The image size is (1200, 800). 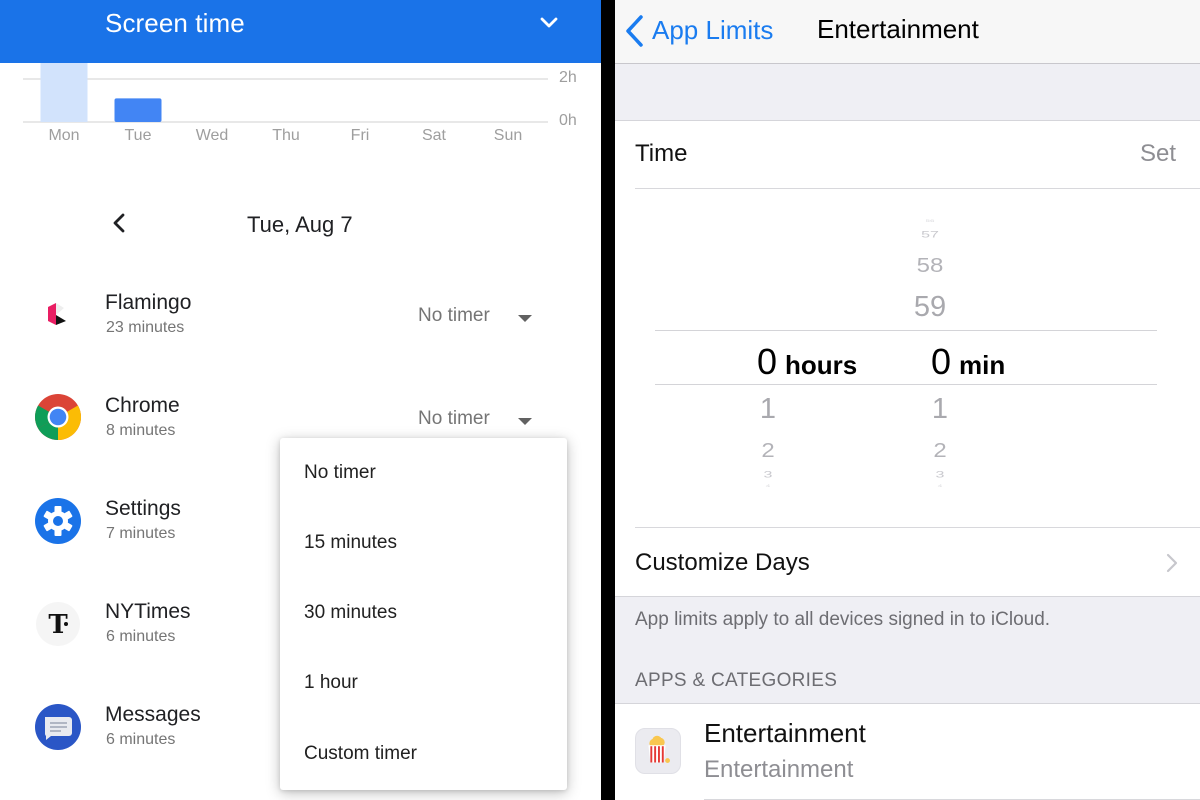 What do you see at coordinates (434, 136) in the screenshot?
I see `x-tick-label: Sat` at bounding box center [434, 136].